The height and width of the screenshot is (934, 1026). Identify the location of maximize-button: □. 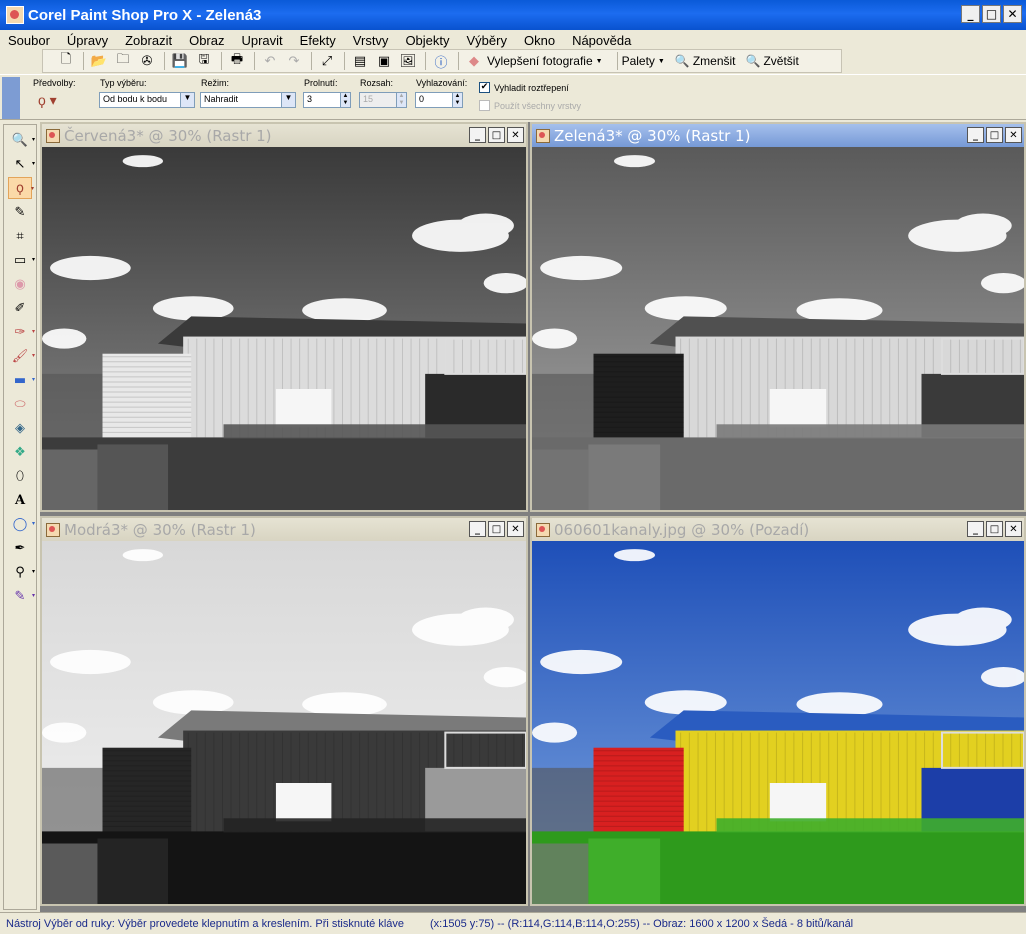
(991, 14).